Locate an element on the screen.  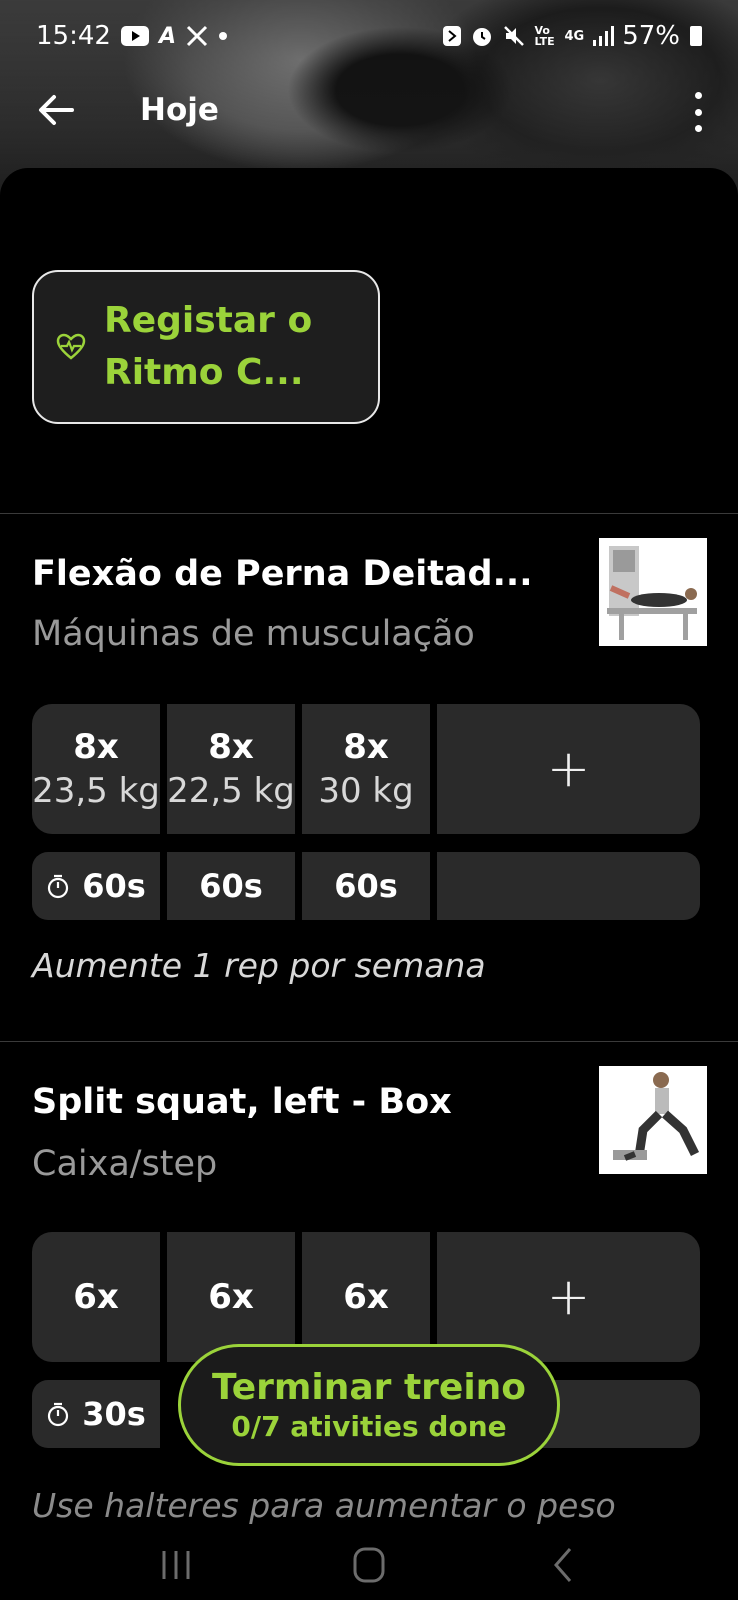
volte-icon: Vo LTE is located at coordinates (544, 36).